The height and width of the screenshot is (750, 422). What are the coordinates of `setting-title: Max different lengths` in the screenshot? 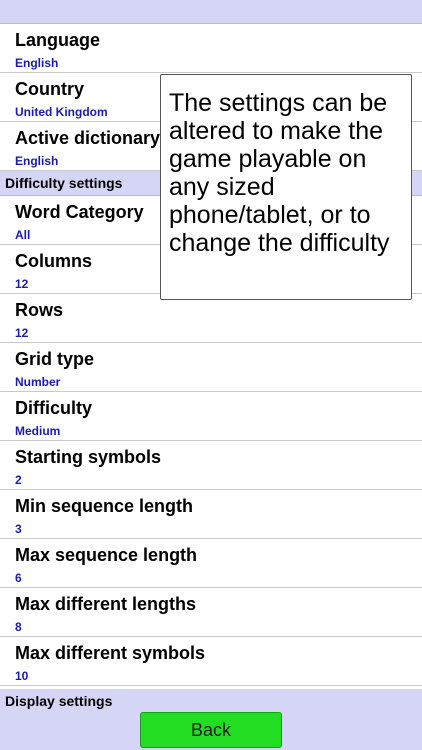 It's located at (106, 604).